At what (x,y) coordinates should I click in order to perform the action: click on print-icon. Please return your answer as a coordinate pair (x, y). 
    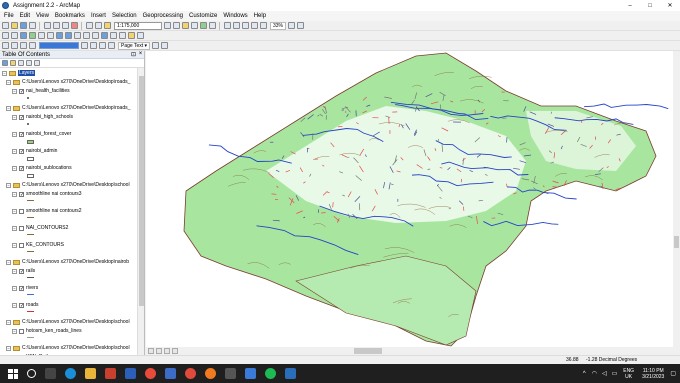
    Looking at the image, I should click on (32, 25).